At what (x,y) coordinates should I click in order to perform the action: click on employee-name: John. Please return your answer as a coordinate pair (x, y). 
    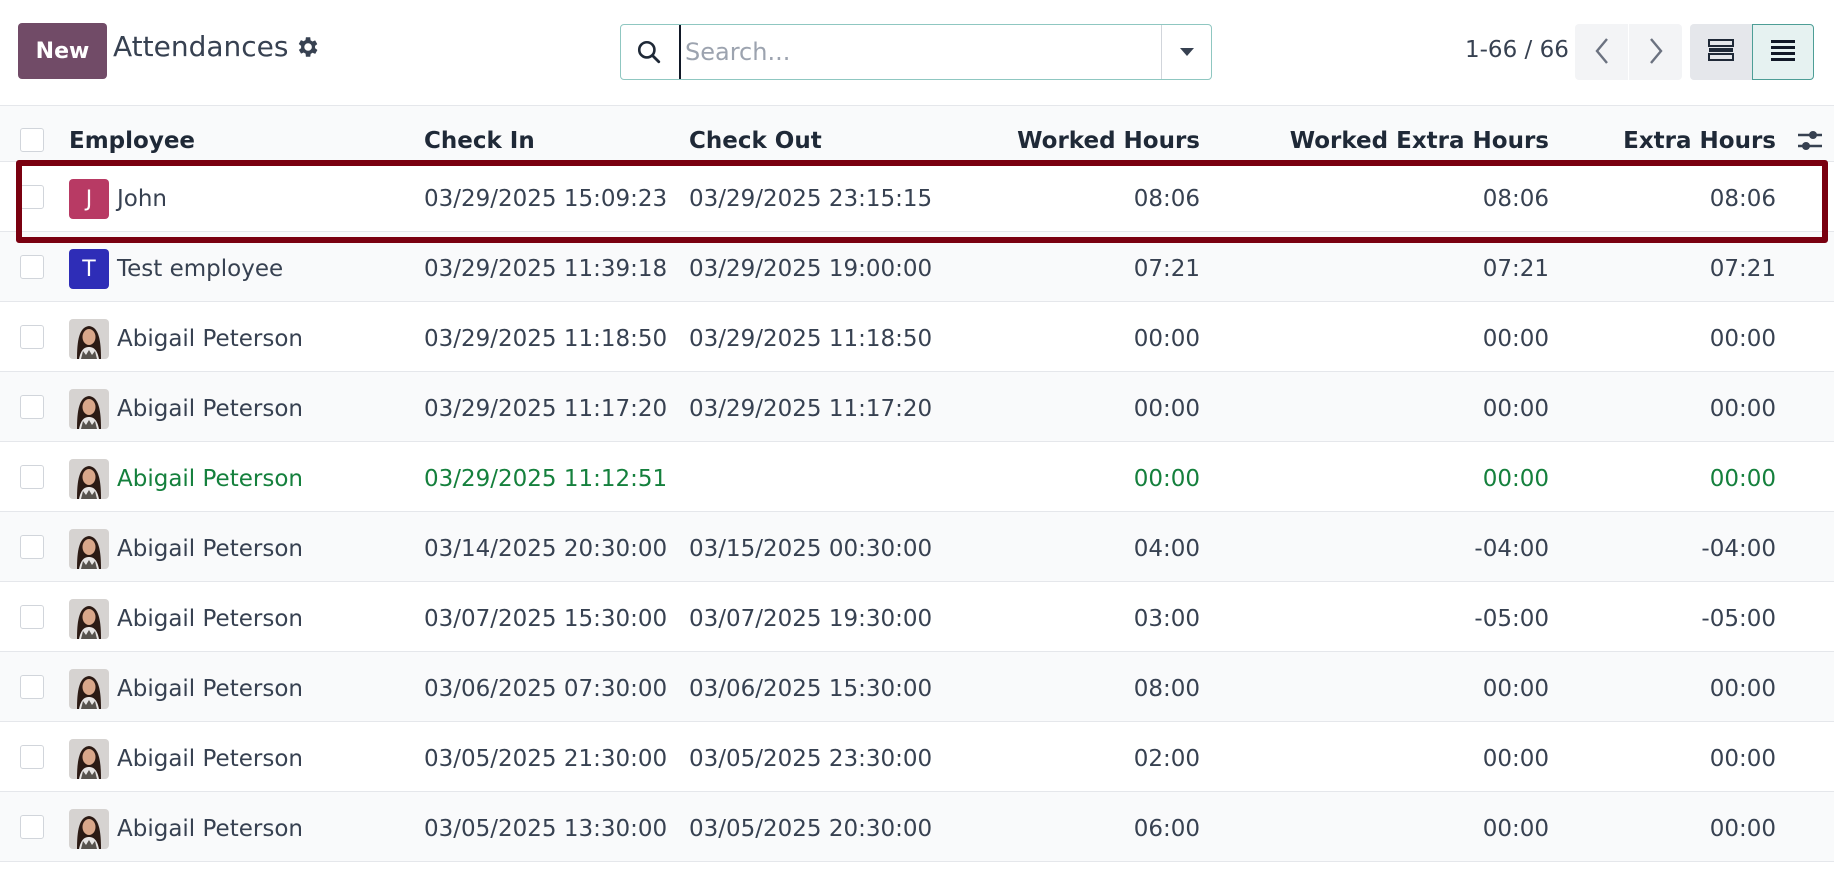
    Looking at the image, I should click on (142, 199).